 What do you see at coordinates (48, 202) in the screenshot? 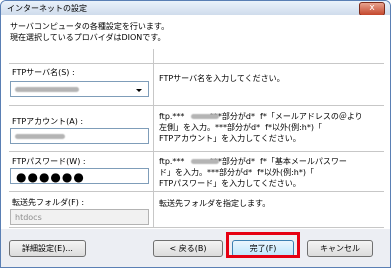
I see `transfer-folder-label: 転送先フォルダ(F) :` at bounding box center [48, 202].